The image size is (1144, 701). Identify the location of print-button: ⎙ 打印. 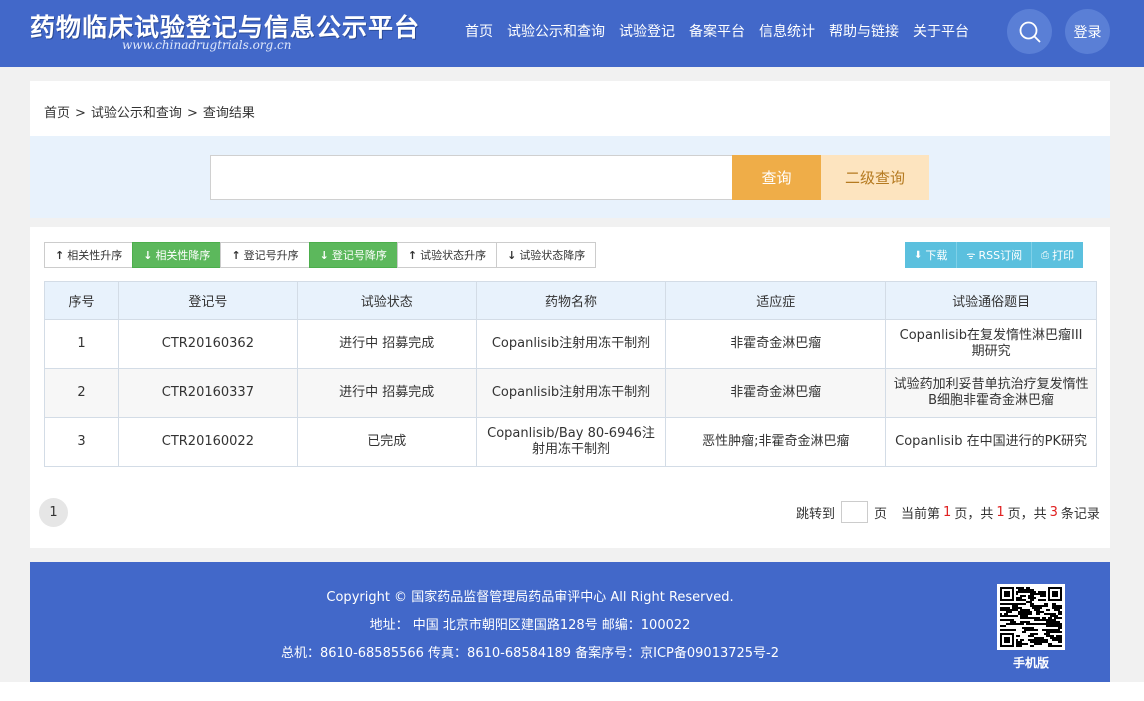
(1058, 255).